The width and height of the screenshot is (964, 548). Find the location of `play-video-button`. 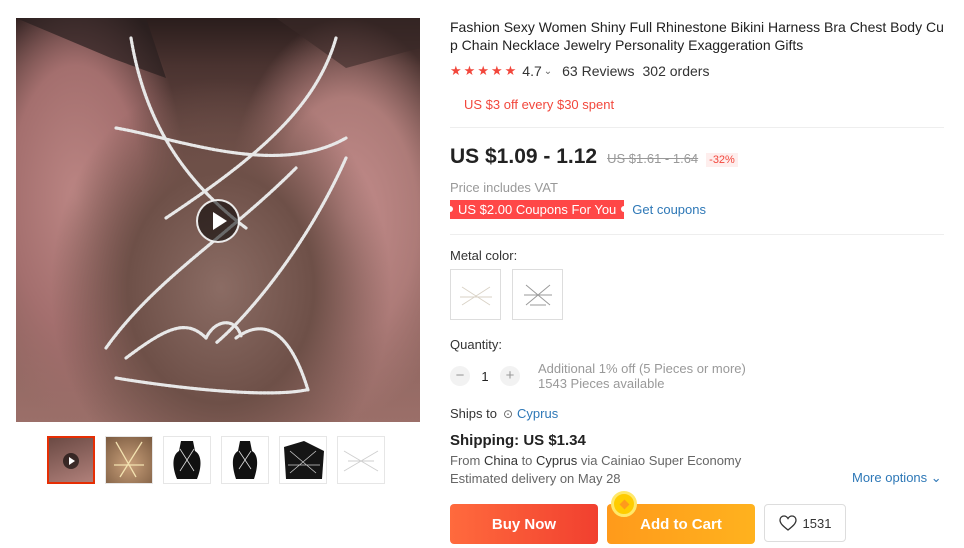

play-video-button is located at coordinates (218, 221).